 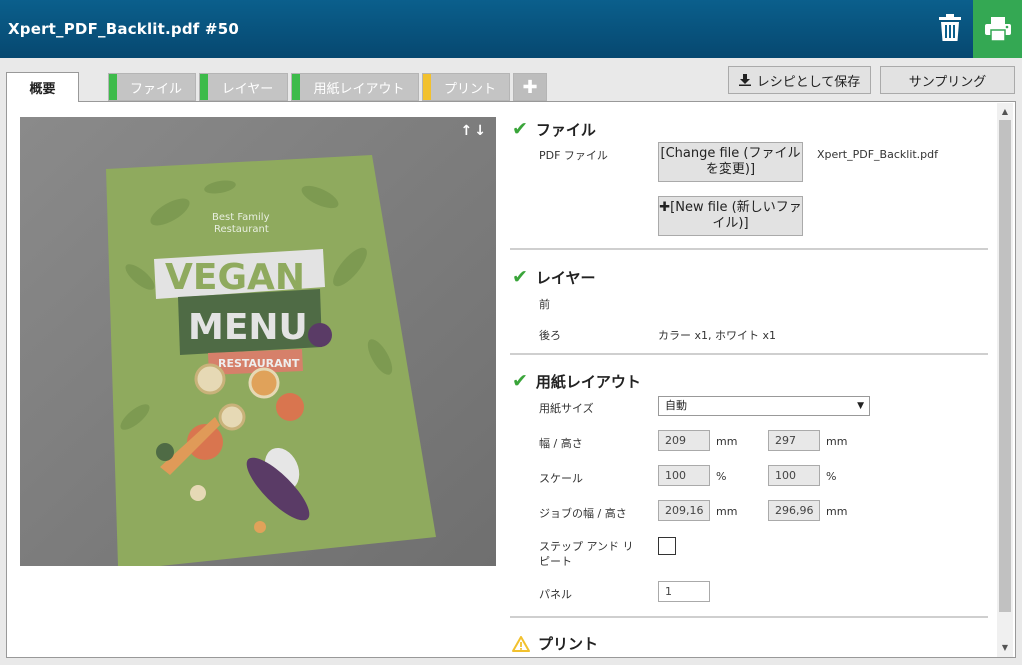 I want to click on step-repeat-checkbox, so click(x=667, y=546).